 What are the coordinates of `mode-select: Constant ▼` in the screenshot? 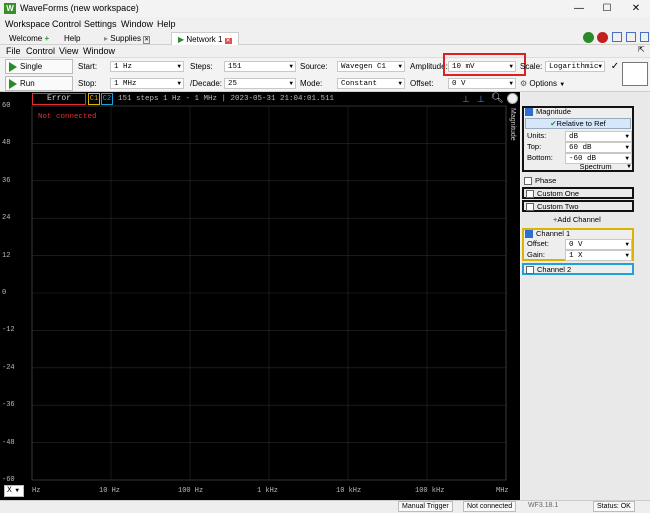 It's located at (371, 83).